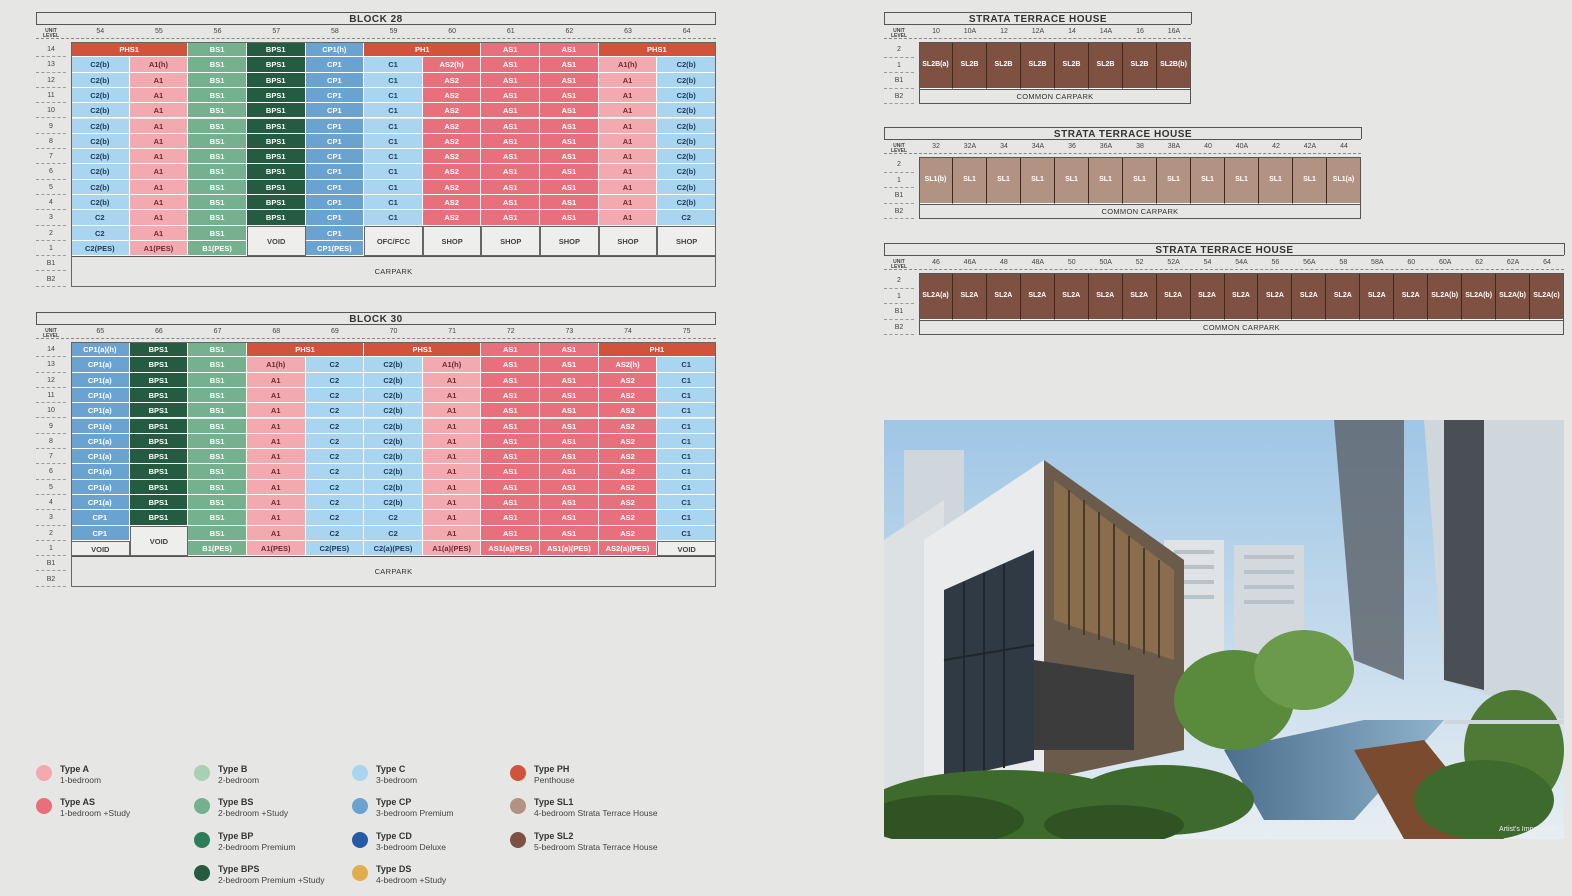 The height and width of the screenshot is (896, 1572). Describe the element at coordinates (1038, 31) in the screenshot. I see `unit-number: 12A` at that location.